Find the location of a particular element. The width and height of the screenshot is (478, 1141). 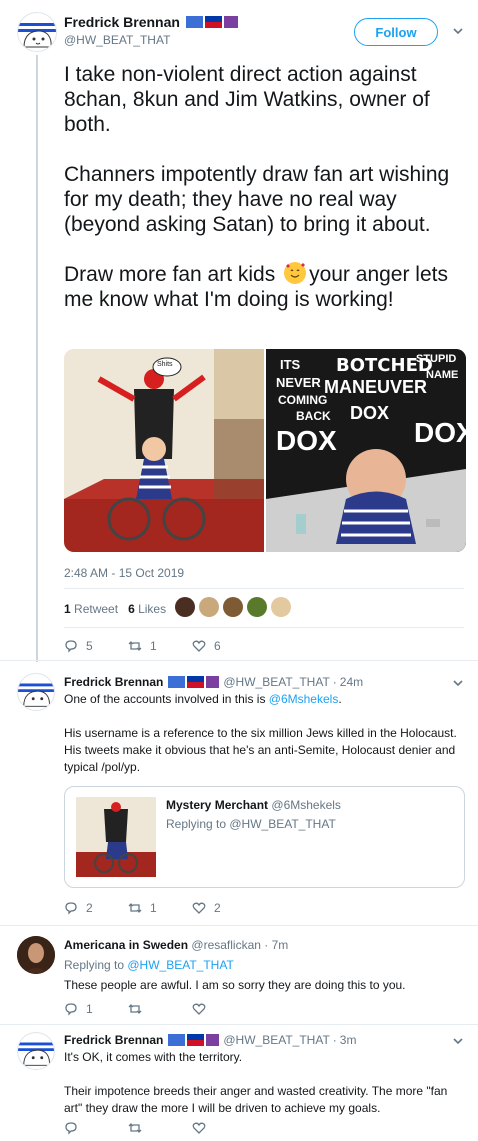

reply-time: 24m is located at coordinates (351, 682).